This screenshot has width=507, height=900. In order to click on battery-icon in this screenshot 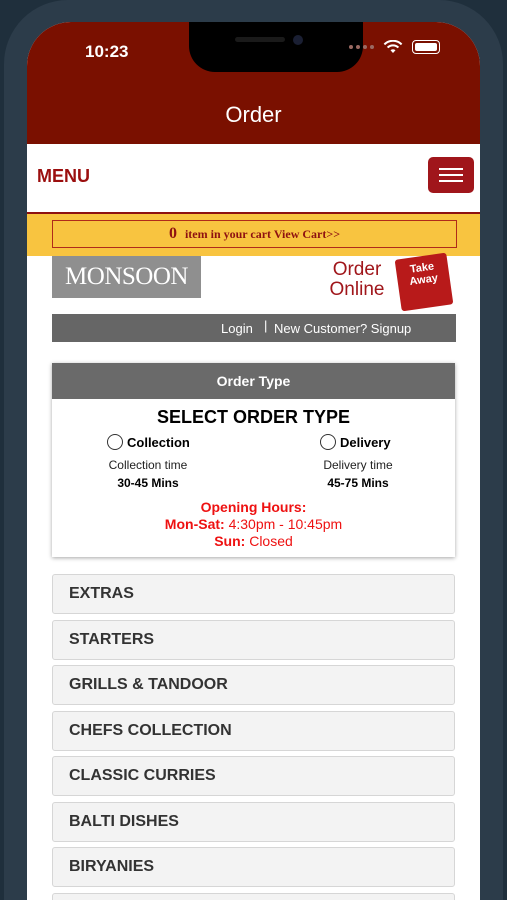, I will do `click(426, 47)`.